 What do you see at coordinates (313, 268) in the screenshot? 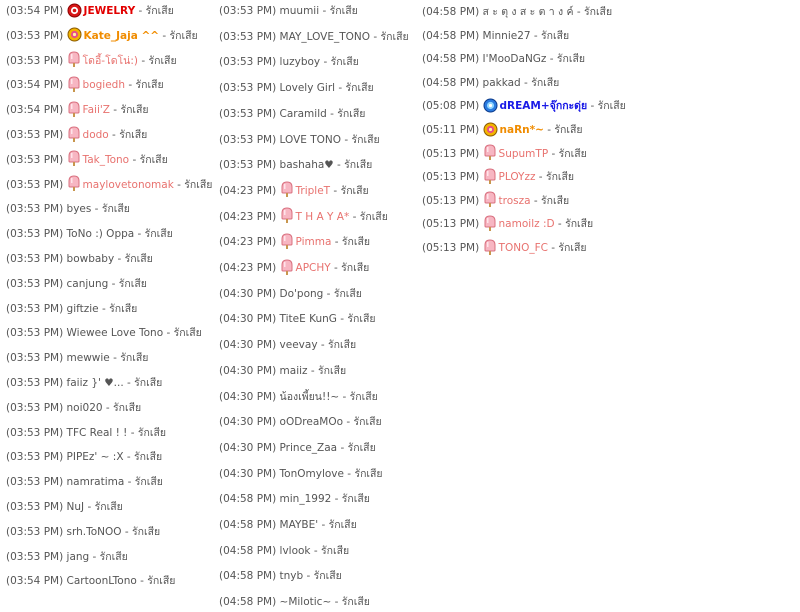
I see `member-name: APCHY` at bounding box center [313, 268].